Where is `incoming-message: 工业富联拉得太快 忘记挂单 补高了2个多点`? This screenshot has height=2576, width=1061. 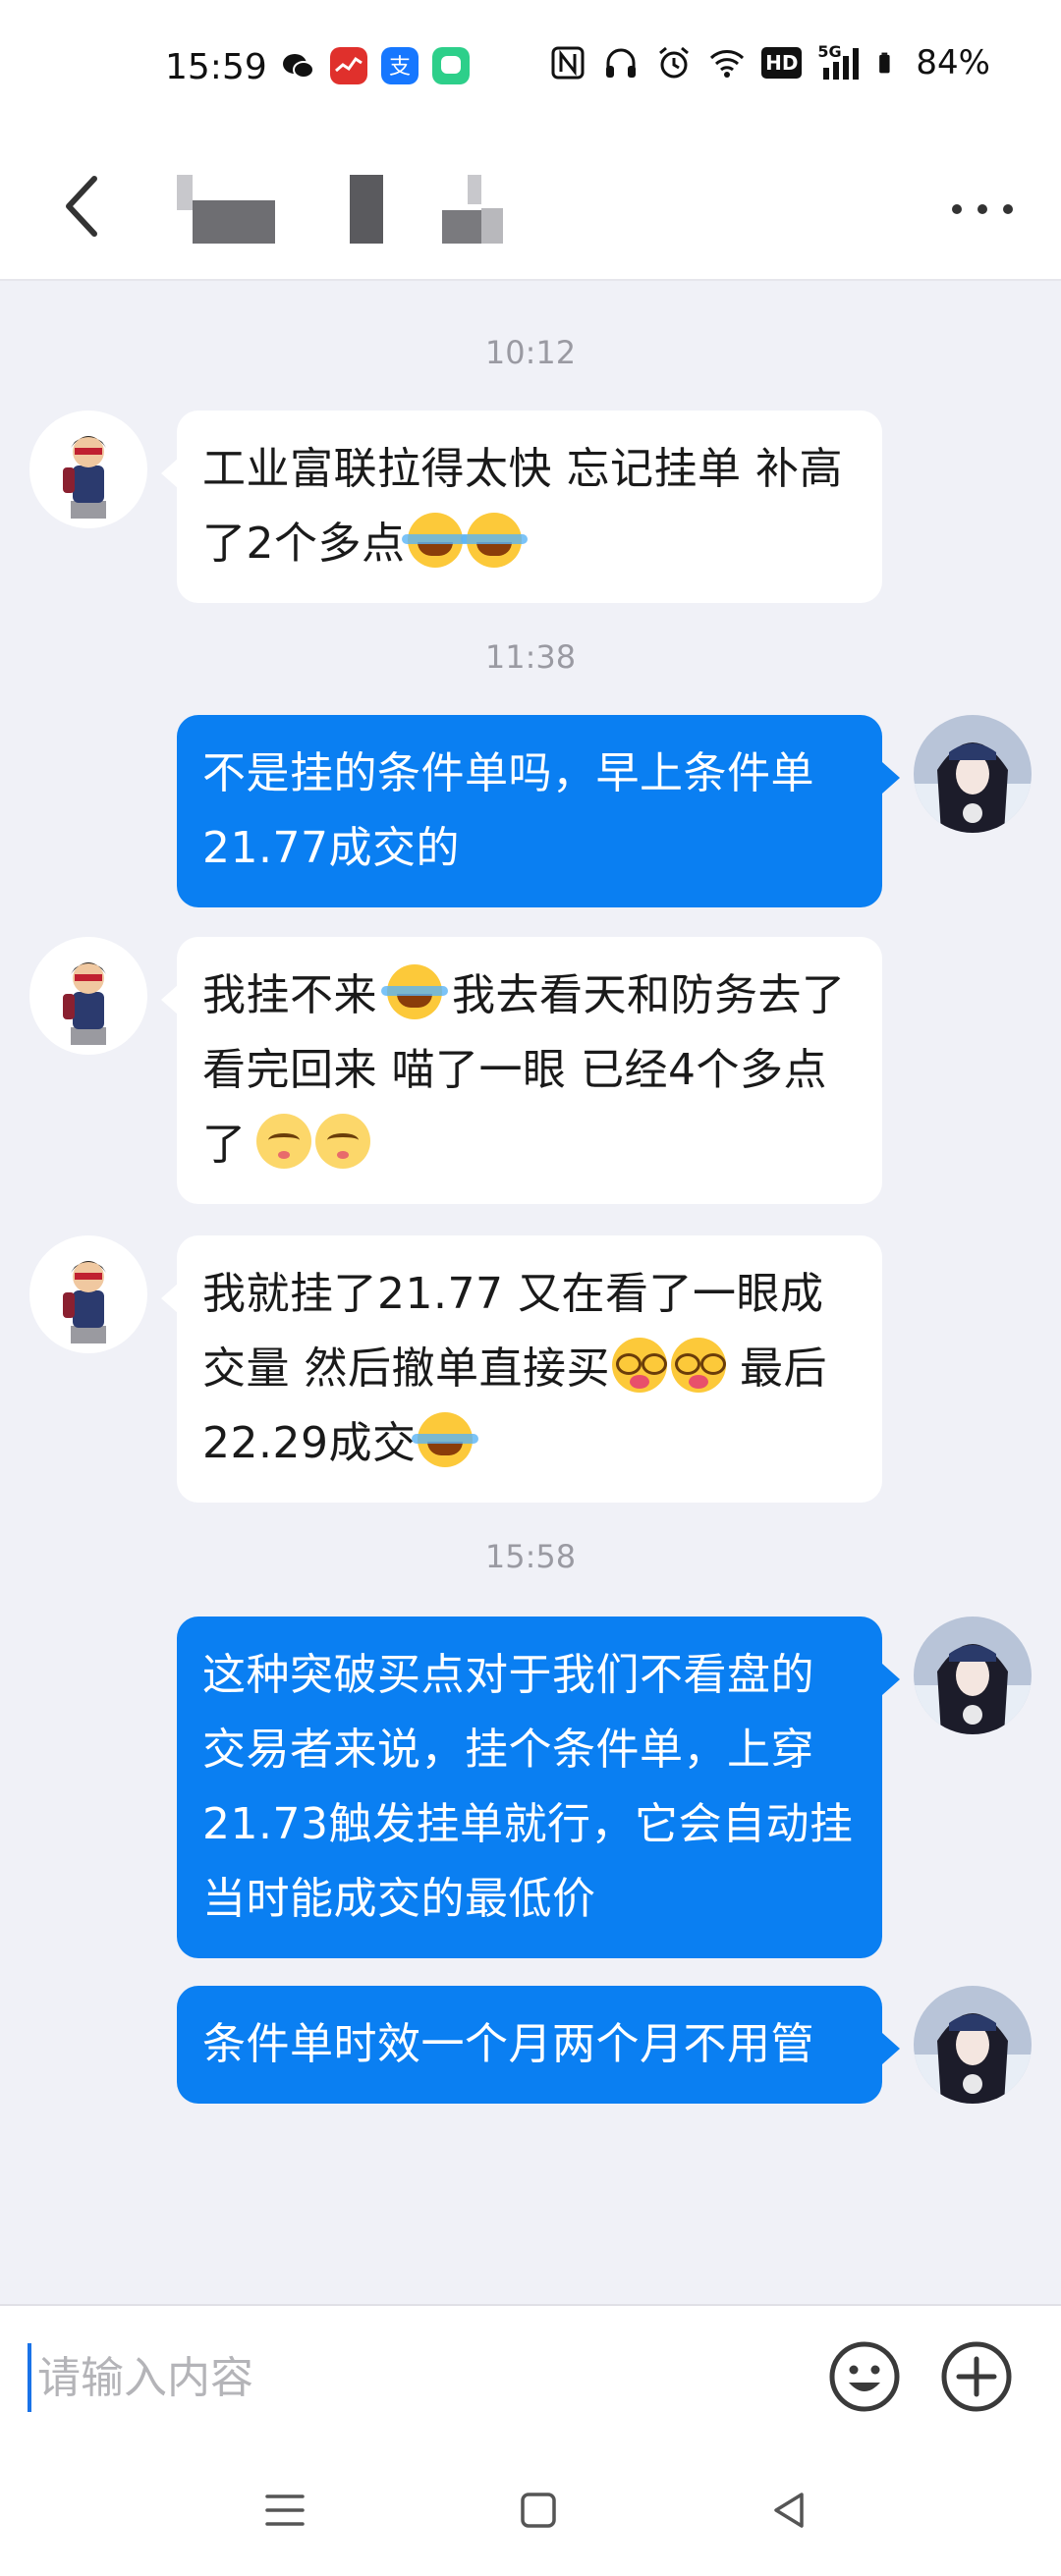
incoming-message: 工业富联拉得太快 忘记挂单 补高了2个多点 is located at coordinates (529, 507).